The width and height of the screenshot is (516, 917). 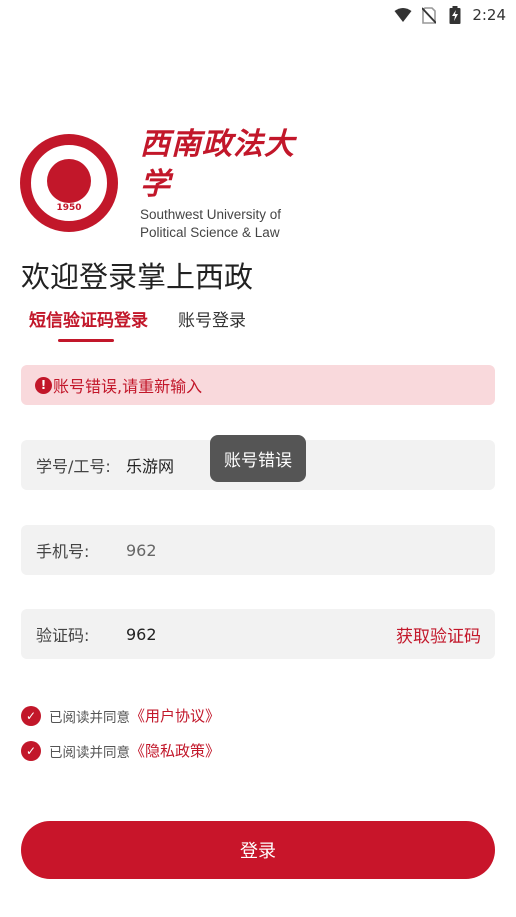 I want to click on student-id-input: 乐游网, so click(x=150, y=465).